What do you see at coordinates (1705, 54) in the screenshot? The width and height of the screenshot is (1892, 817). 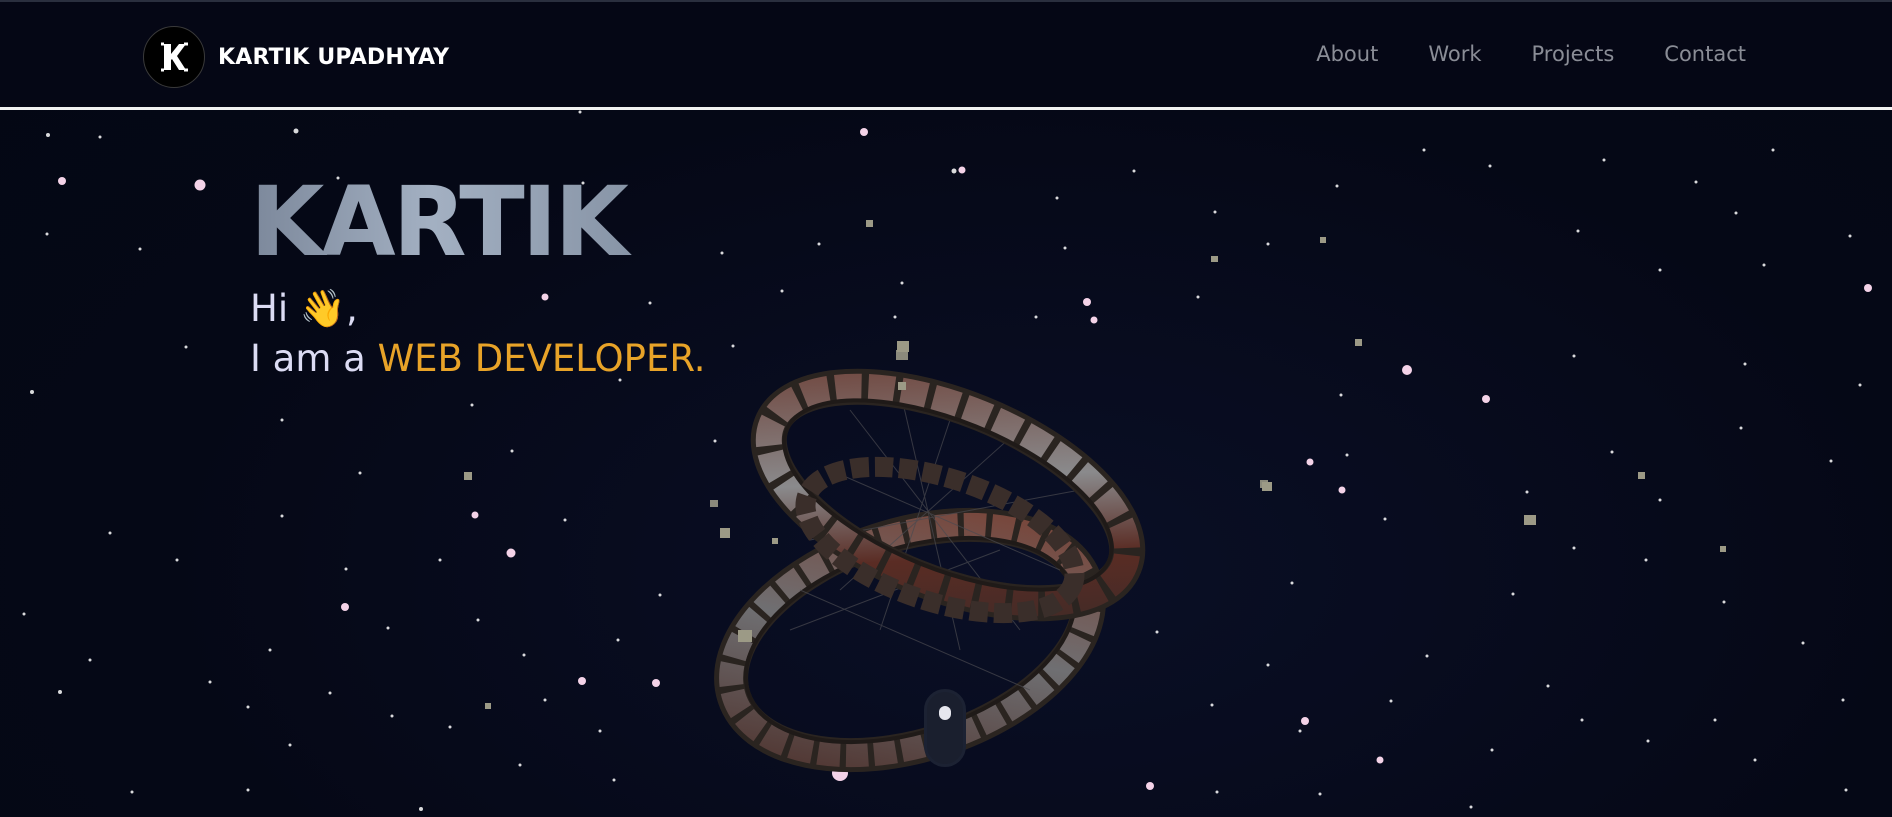 I see `nav-link-contact: Contact` at bounding box center [1705, 54].